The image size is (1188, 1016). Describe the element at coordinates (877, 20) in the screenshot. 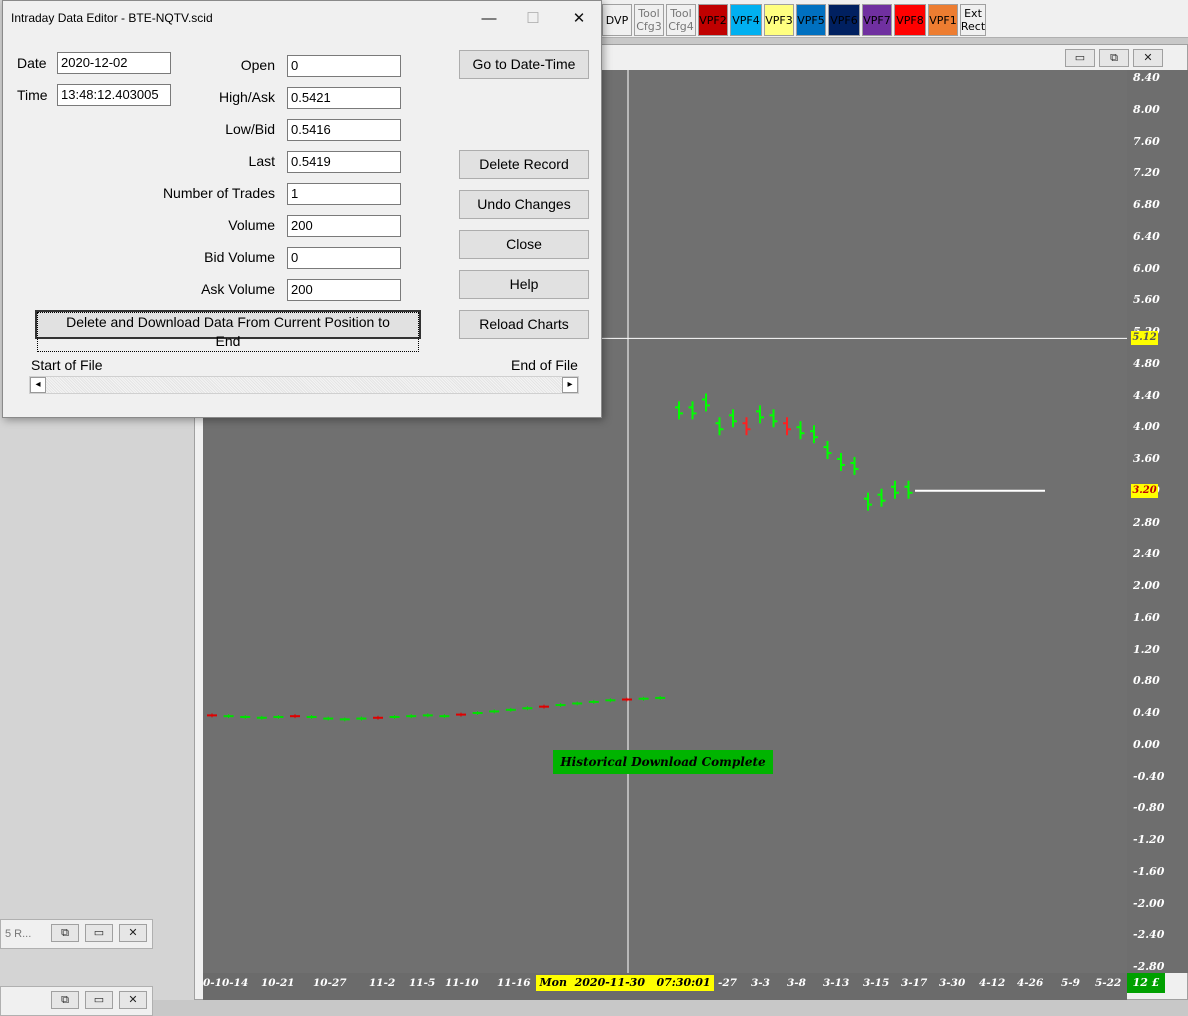

I see `toolbar-button-vpf7: VPF7` at that location.